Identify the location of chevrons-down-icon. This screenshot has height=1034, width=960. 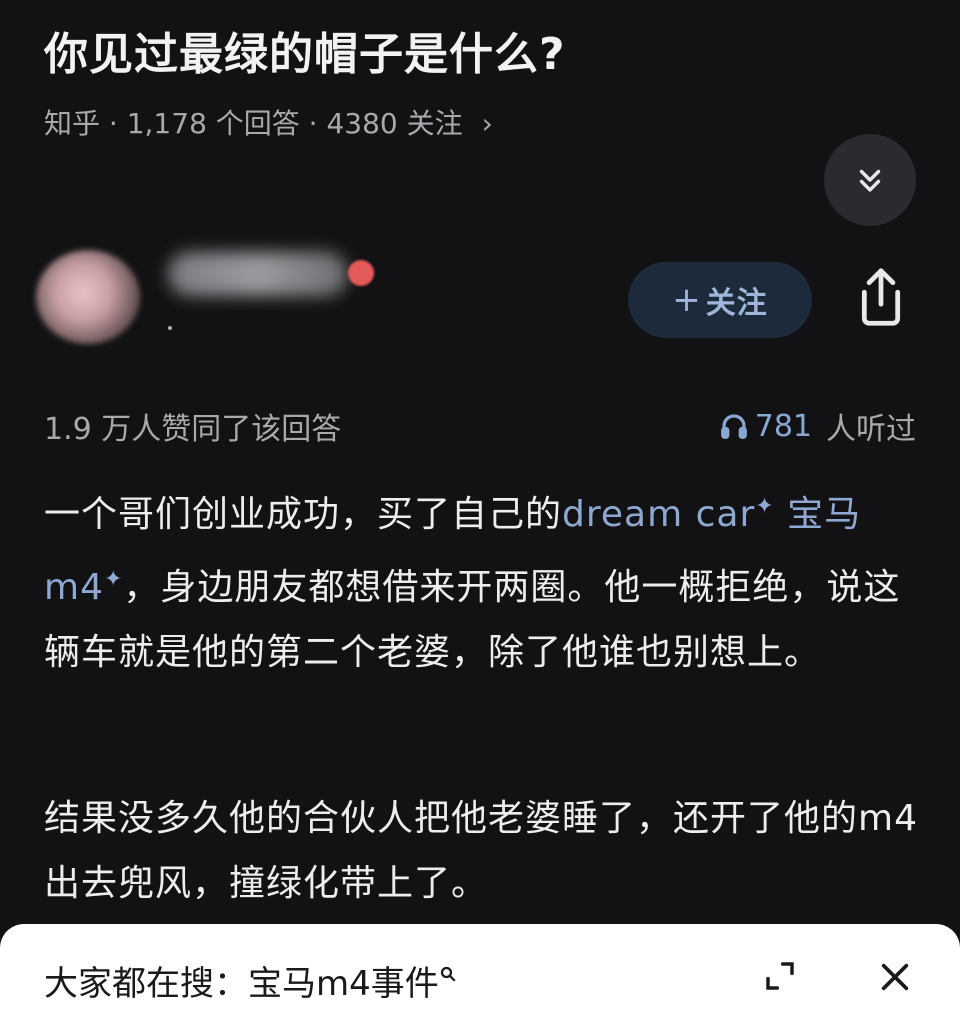
(870, 180).